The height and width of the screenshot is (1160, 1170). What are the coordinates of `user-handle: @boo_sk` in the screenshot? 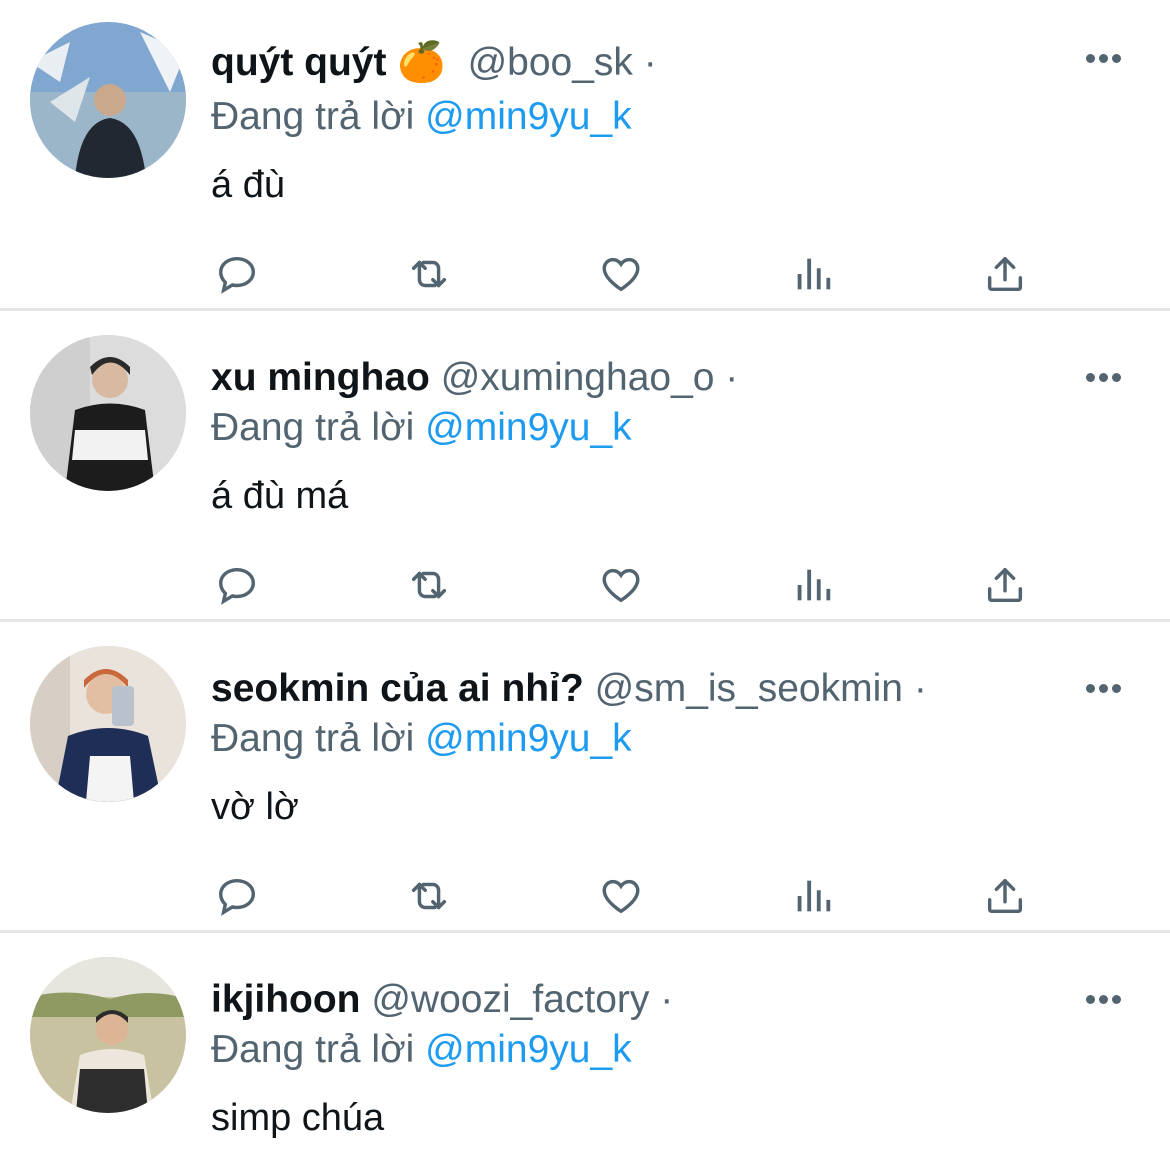 It's located at (550, 62).